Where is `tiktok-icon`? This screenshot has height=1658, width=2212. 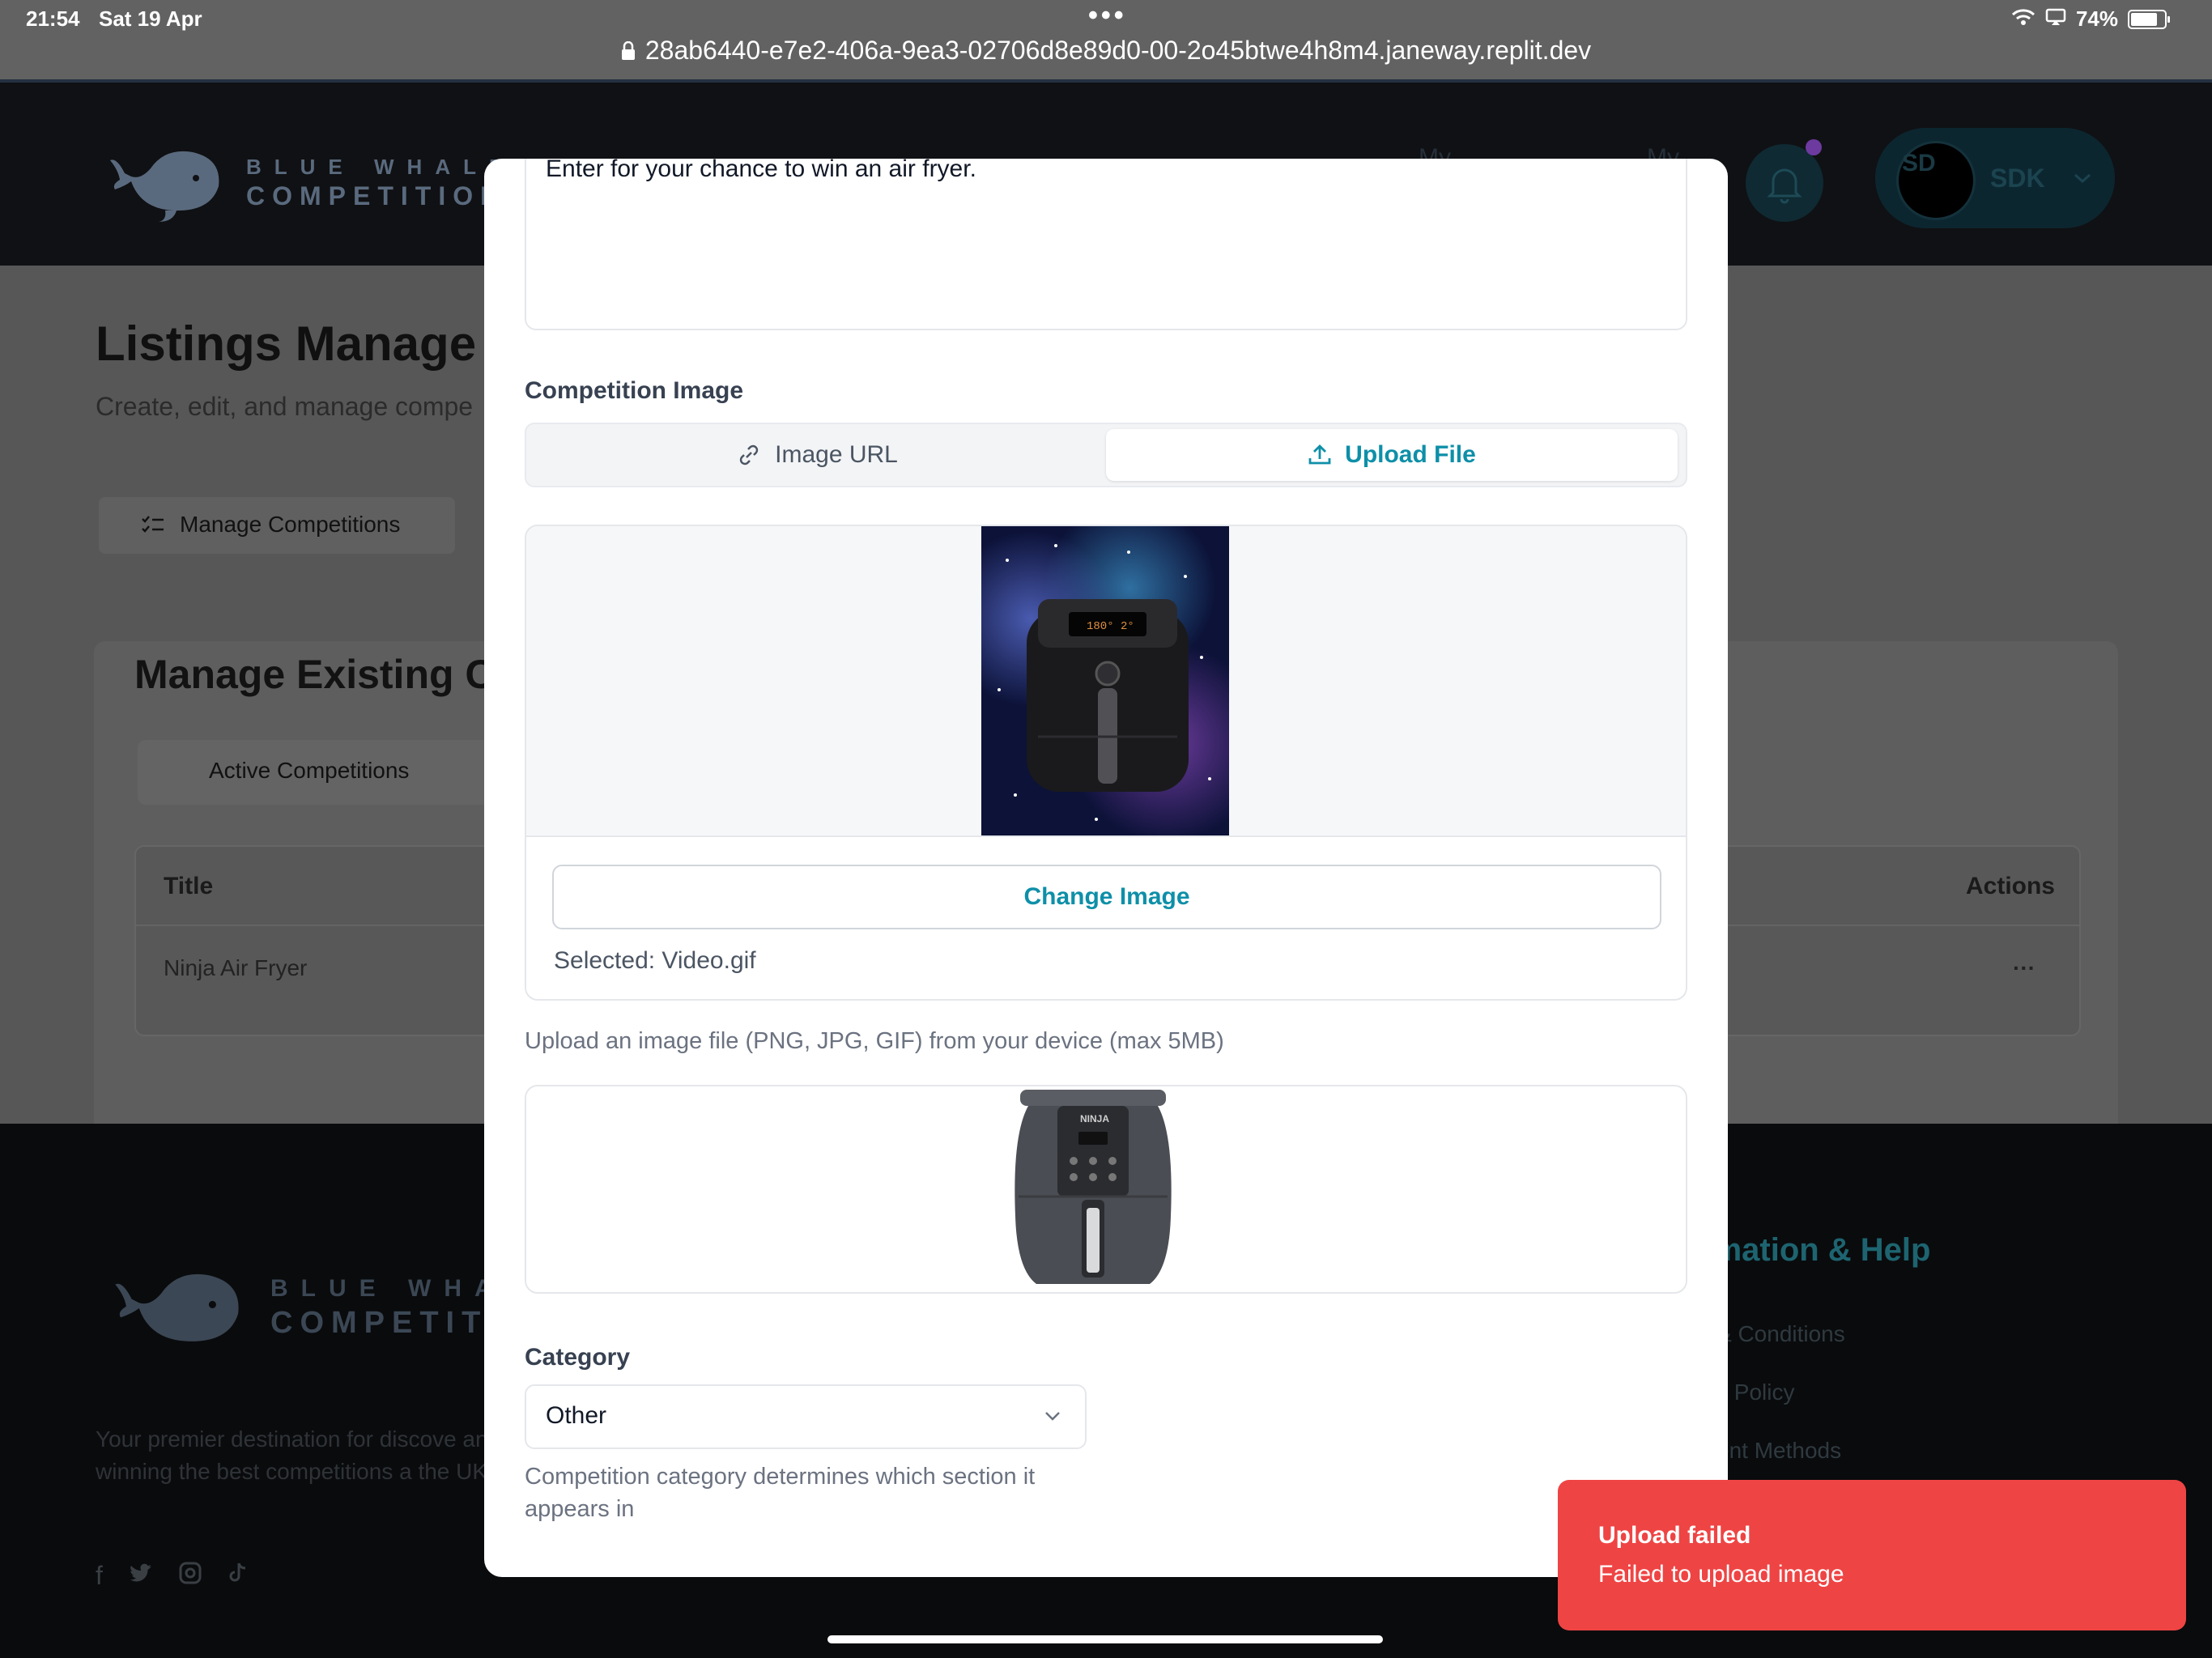
tiktok-icon is located at coordinates (238, 1576).